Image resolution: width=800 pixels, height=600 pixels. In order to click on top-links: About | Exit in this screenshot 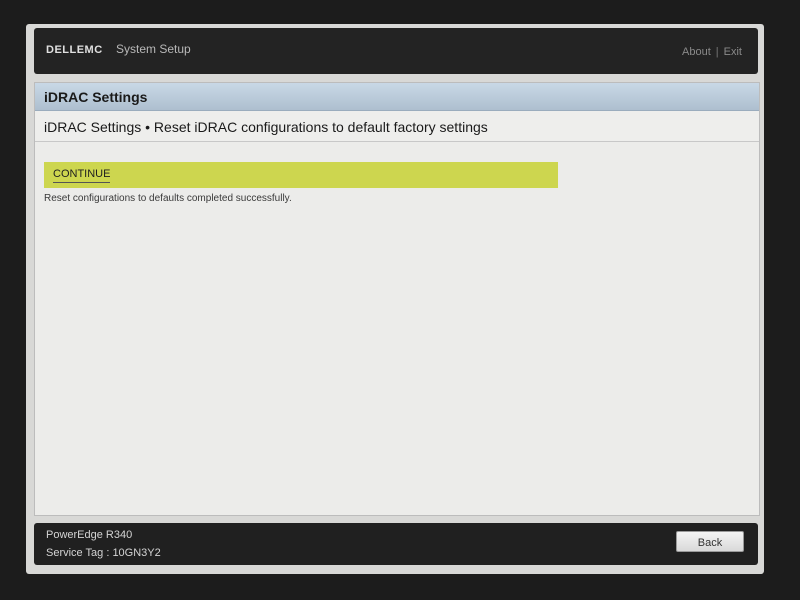, I will do `click(712, 52)`.